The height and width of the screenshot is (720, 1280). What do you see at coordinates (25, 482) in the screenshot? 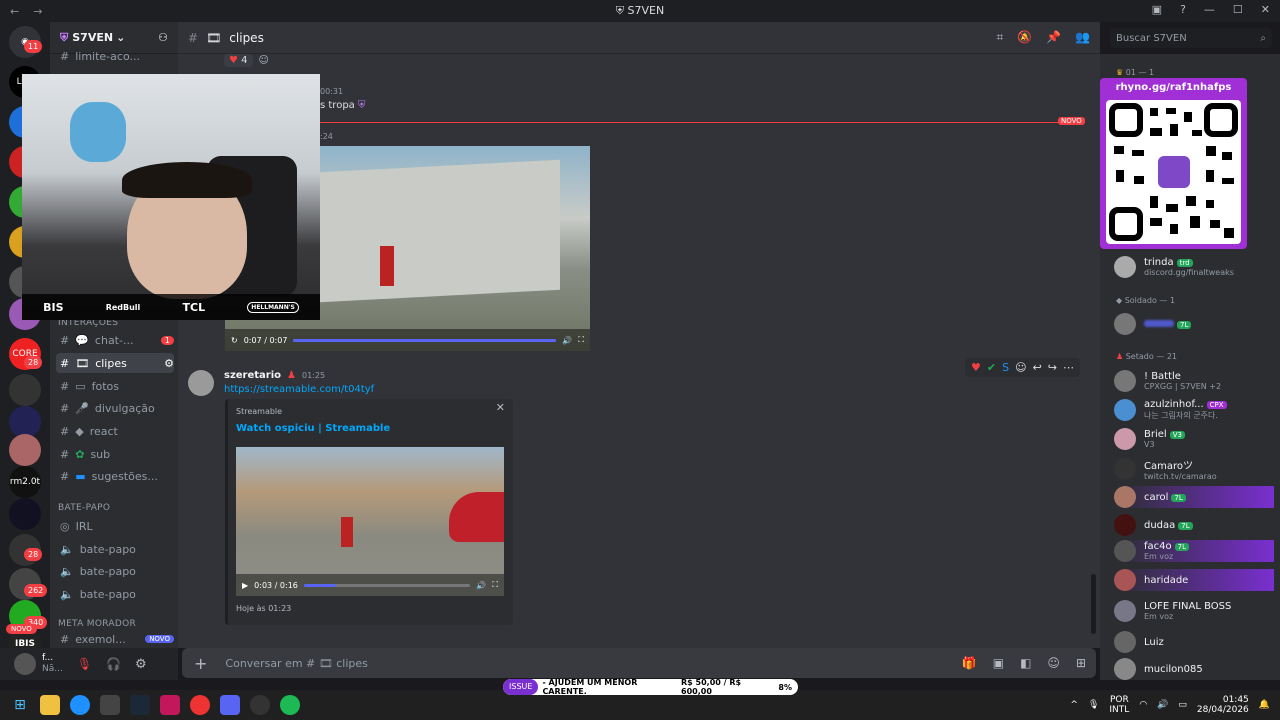
I see `server-icon-rm2: rm2.0t` at bounding box center [25, 482].